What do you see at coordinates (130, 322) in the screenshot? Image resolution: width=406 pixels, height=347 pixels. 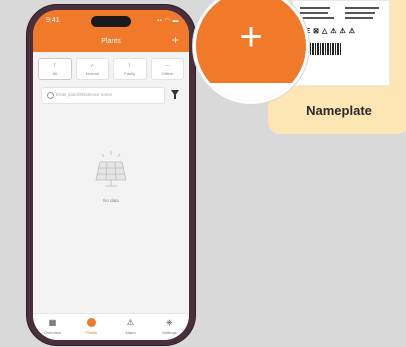 I see `alarm-icon: ⚠` at bounding box center [130, 322].